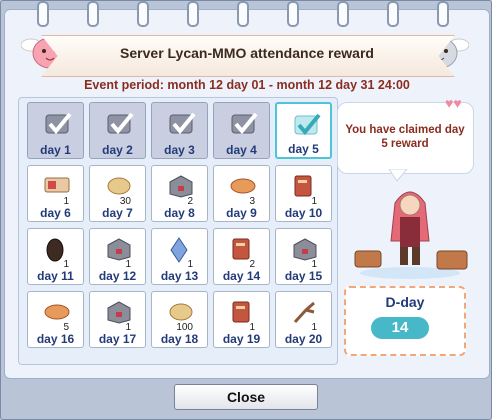 This screenshot has width=492, height=420. I want to click on day-label: day 3, so click(179, 150).